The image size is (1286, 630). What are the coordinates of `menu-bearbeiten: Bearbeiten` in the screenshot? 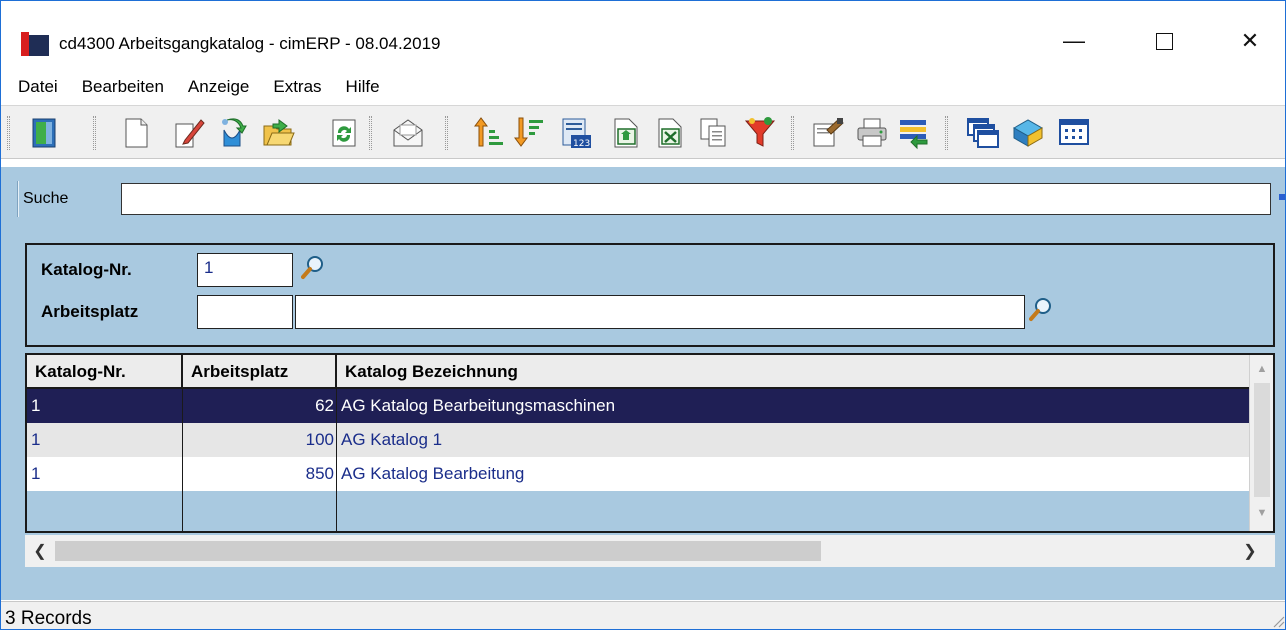 It's located at (119, 87).